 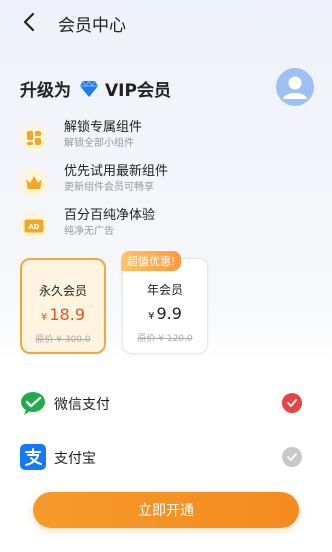 I want to click on avatar, so click(x=295, y=87).